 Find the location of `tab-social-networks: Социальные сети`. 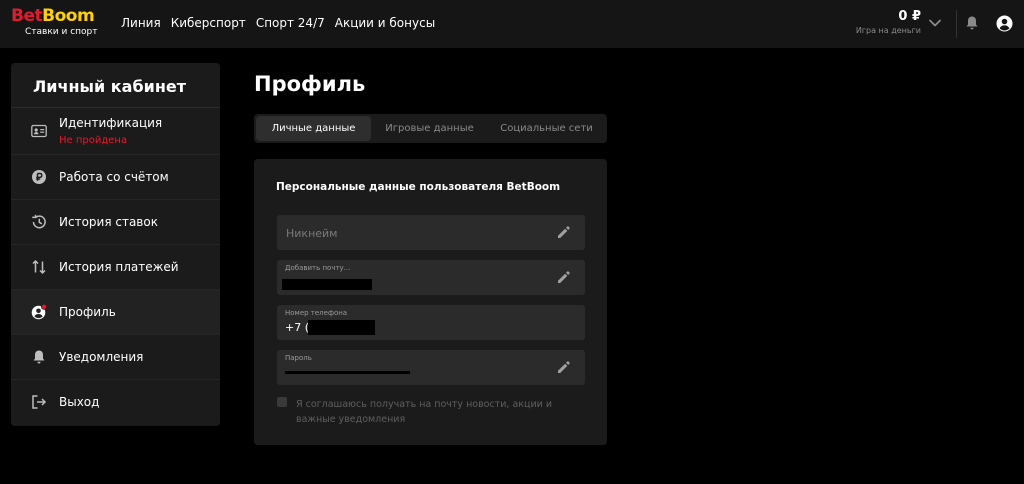

tab-social-networks: Социальные сети is located at coordinates (546, 128).